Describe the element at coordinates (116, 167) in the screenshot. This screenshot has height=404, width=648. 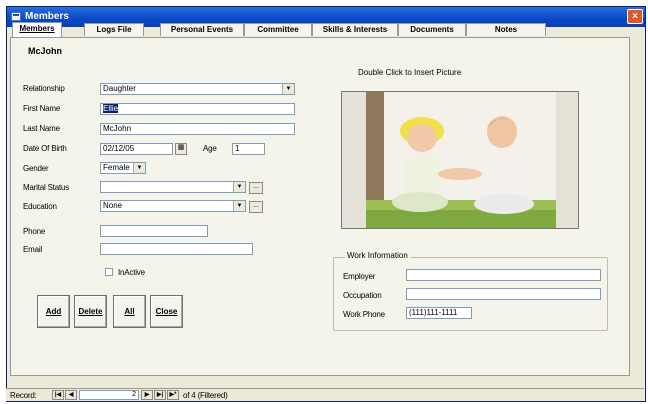
I see `gender-value: Female` at that location.